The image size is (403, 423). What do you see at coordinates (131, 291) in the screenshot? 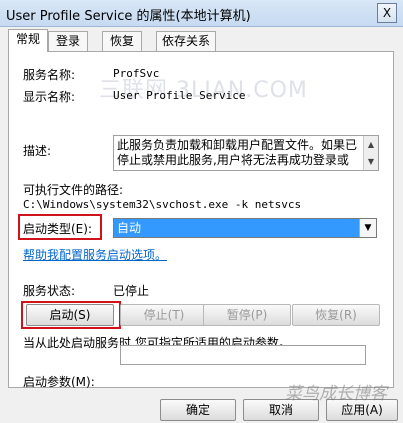
I see `service-status-value: 已停止` at bounding box center [131, 291].